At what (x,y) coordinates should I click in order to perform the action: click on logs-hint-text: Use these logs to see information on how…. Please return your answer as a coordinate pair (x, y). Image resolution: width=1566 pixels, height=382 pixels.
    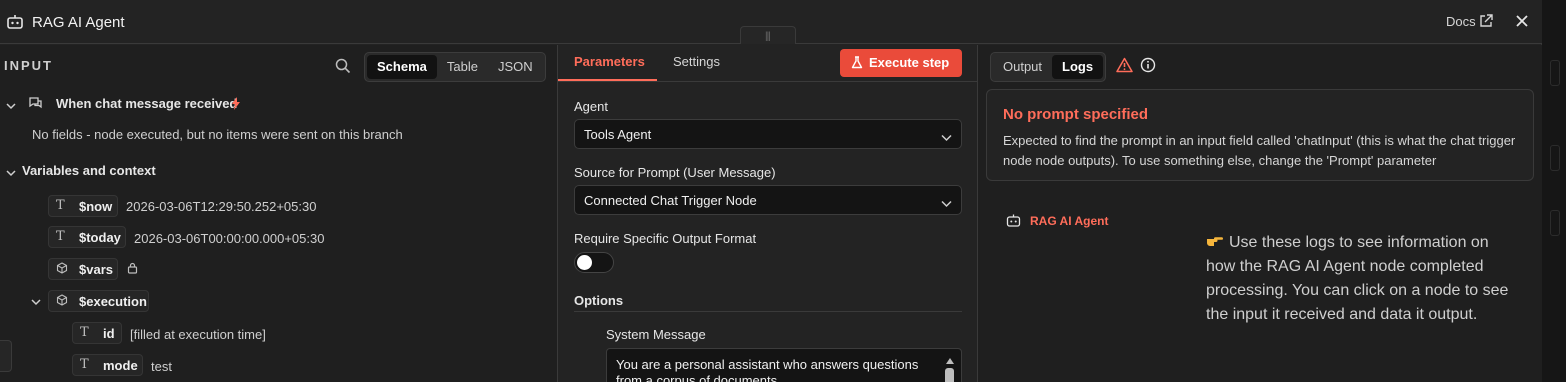
    Looking at the image, I should click on (1357, 278).